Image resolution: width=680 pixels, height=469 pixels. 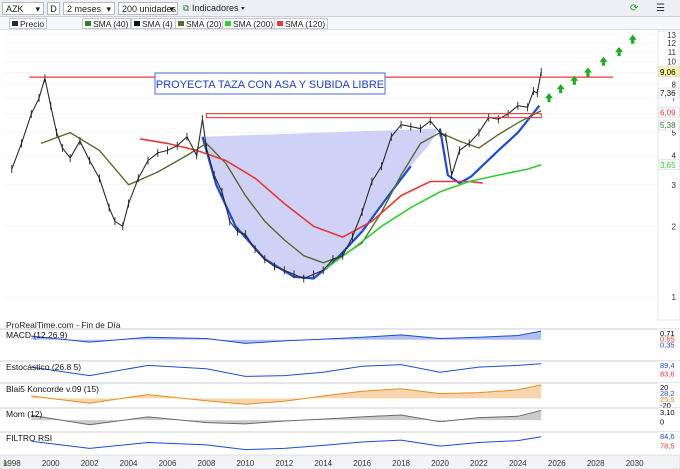 What do you see at coordinates (323, 463) in the screenshot?
I see `x-tick-label: 2014` at bounding box center [323, 463].